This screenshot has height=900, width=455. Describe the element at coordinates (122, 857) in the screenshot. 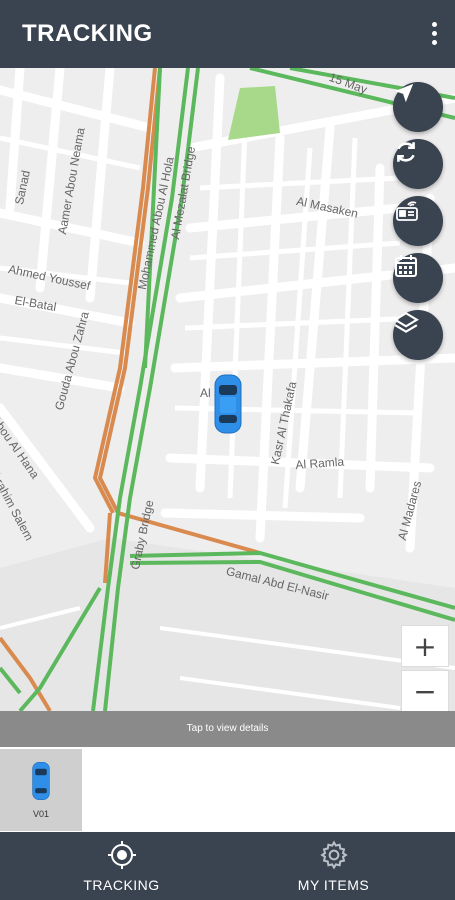

I see `crosshair-icon` at that location.